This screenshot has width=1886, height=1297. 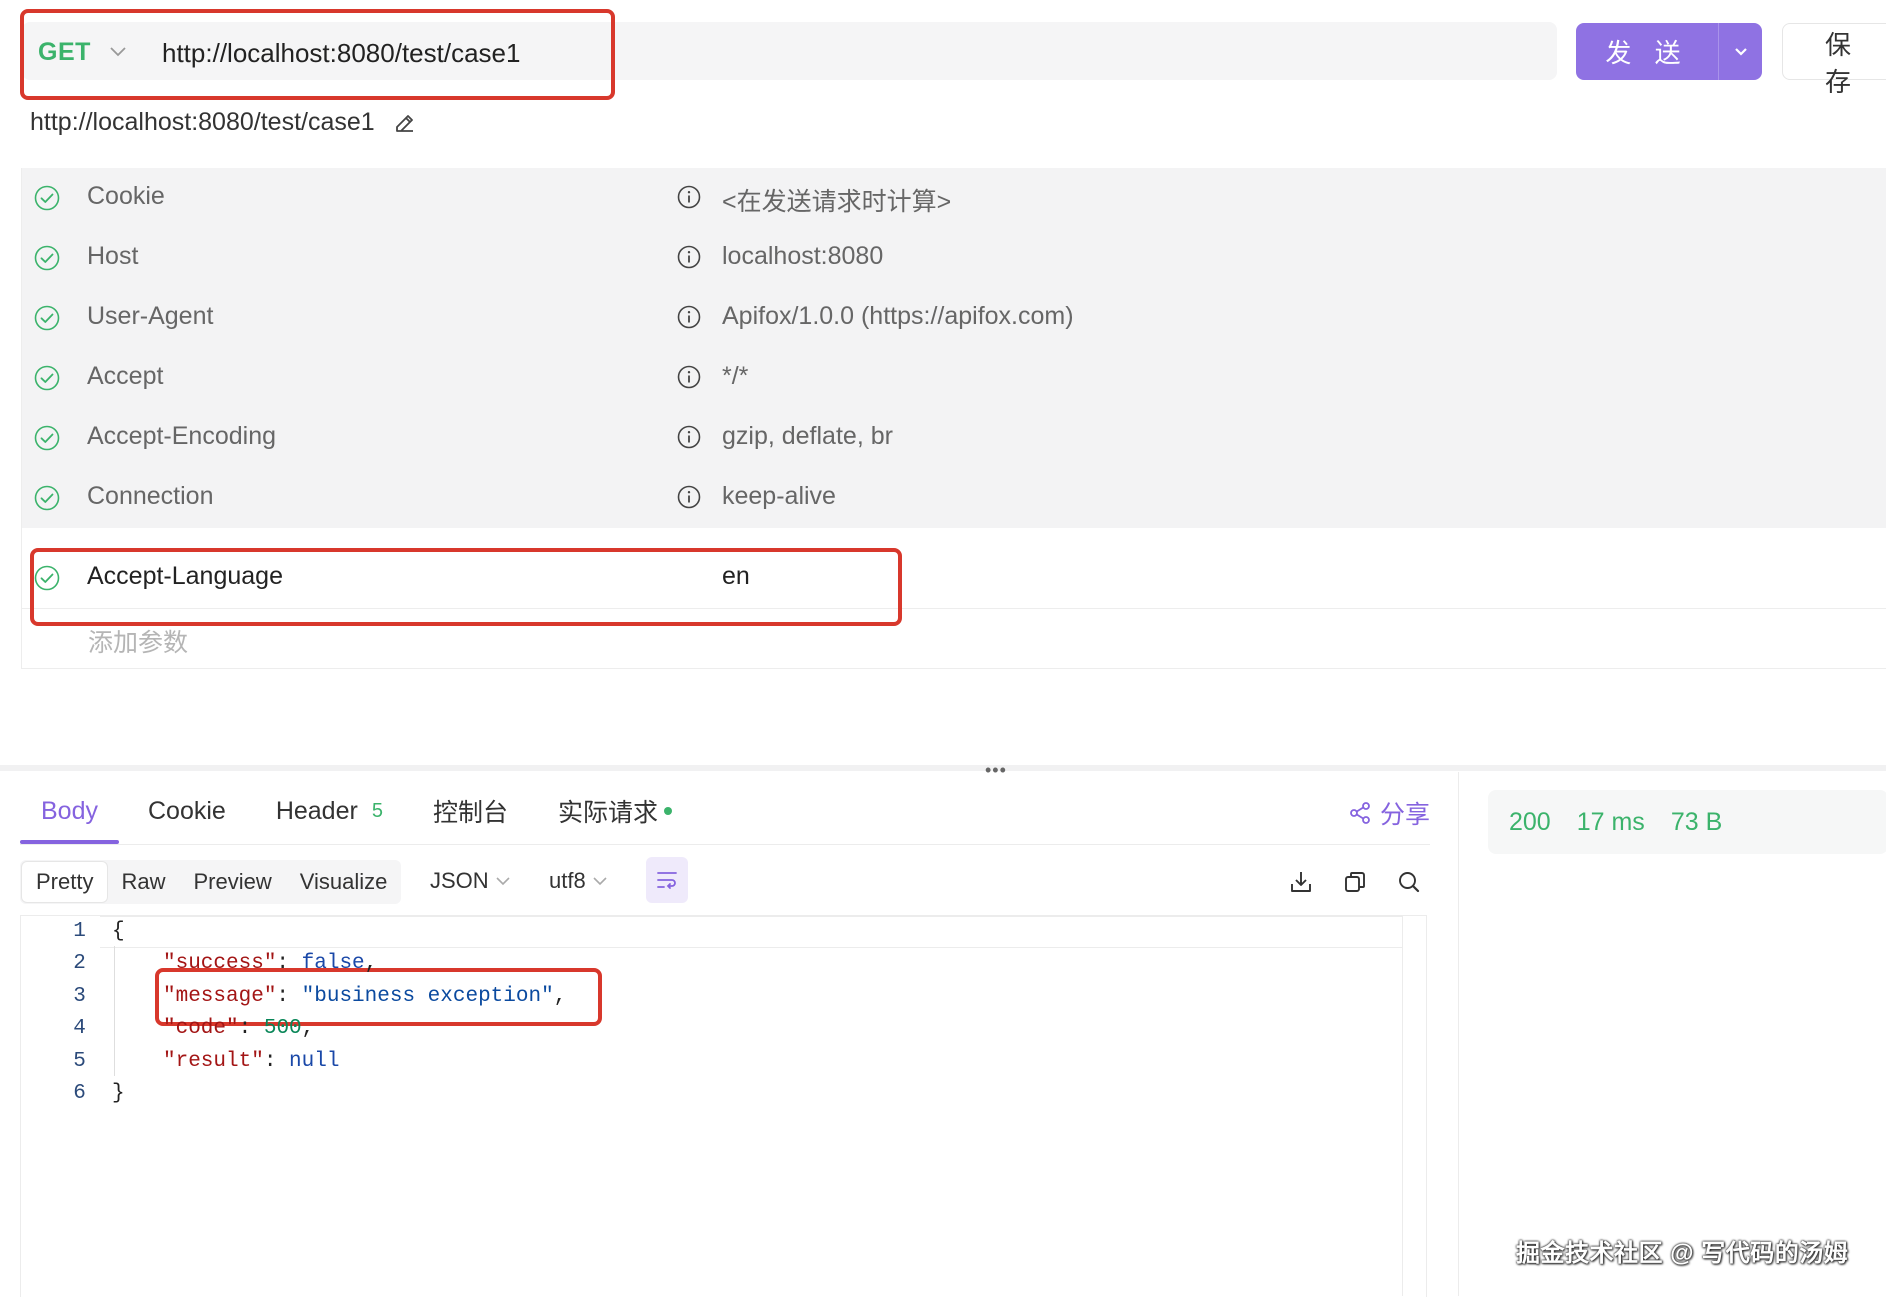 I want to click on header-row: Cookie <在发送请求时计算>, so click(x=954, y=198).